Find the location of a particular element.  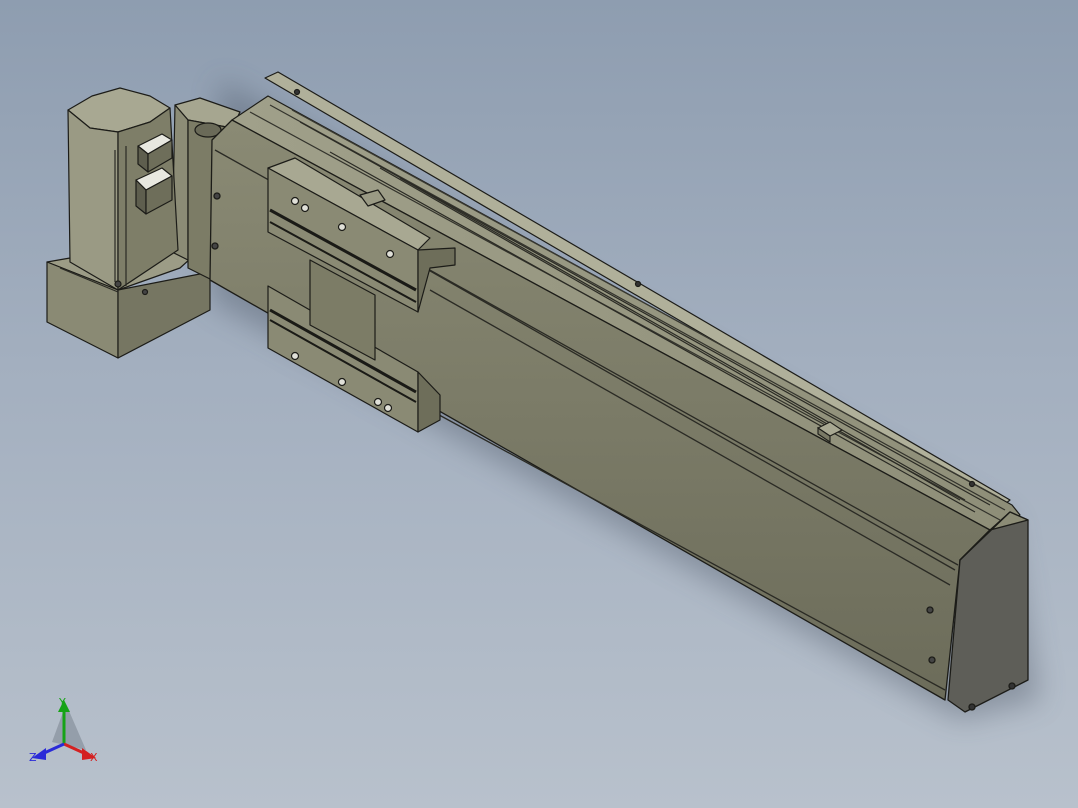

triad-x-label: X is located at coordinates (94, 757).